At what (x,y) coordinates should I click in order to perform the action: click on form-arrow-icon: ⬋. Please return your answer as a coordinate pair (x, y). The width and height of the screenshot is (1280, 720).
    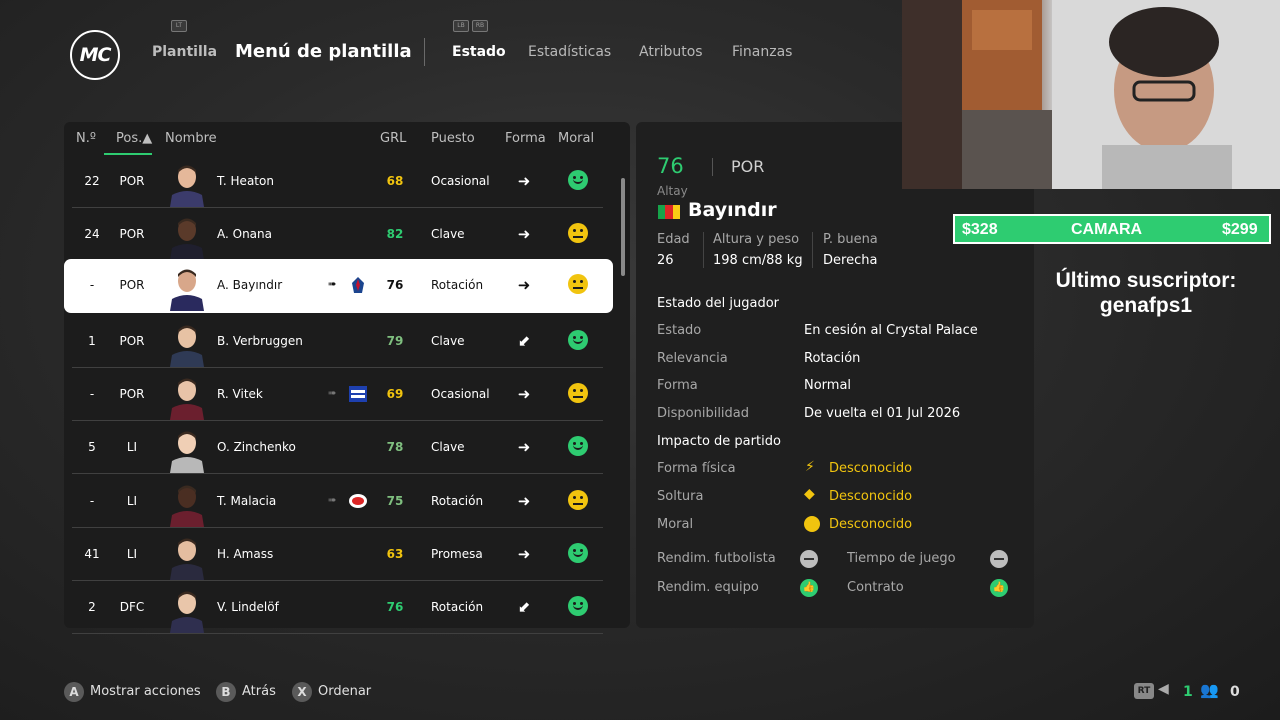
    Looking at the image, I should click on (524, 341).